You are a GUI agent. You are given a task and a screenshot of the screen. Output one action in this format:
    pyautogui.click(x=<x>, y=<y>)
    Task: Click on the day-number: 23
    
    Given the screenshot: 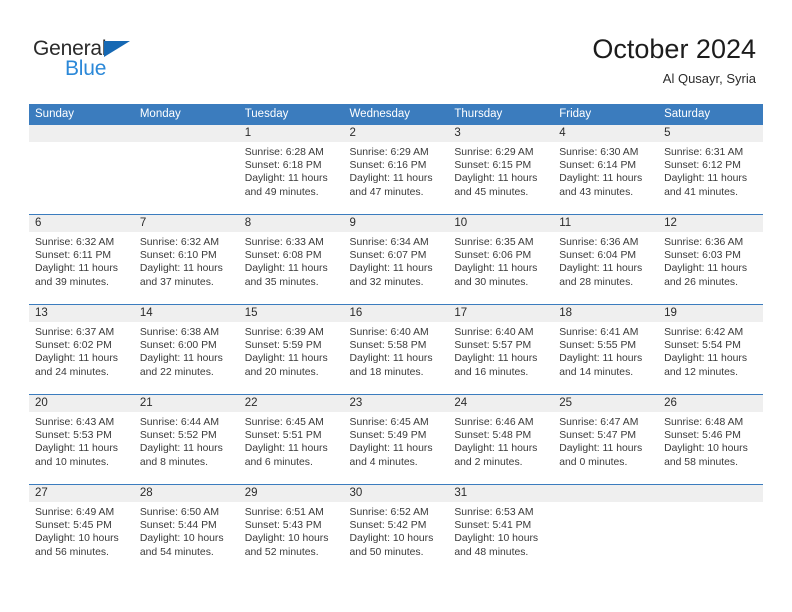 What is the action you would take?
    pyautogui.click(x=396, y=403)
    